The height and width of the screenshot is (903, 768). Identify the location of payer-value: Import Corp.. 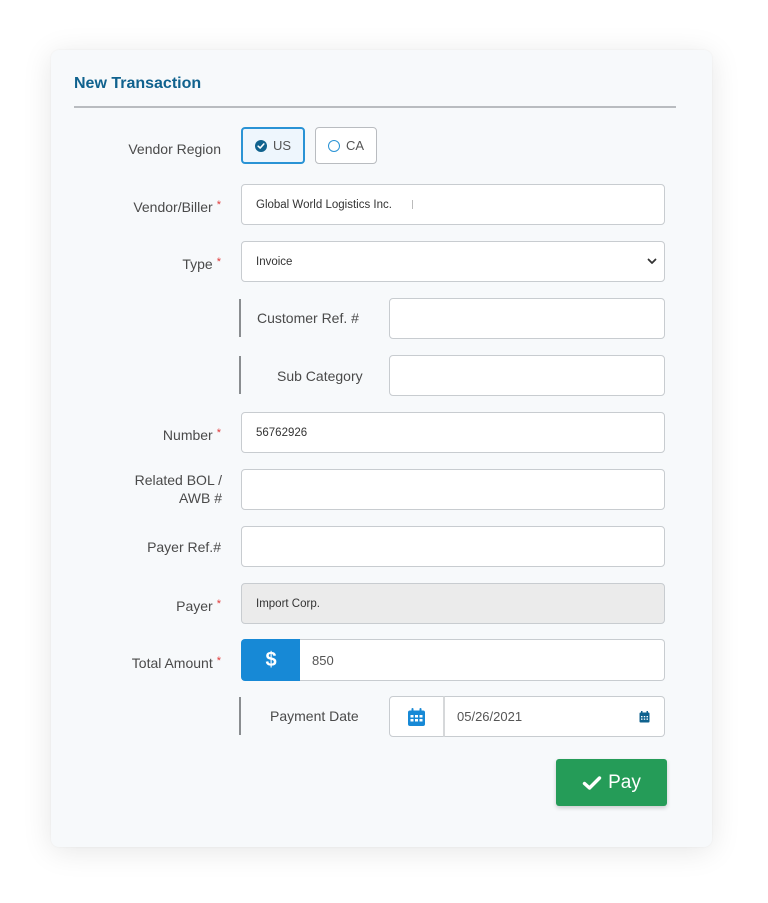
(288, 603).